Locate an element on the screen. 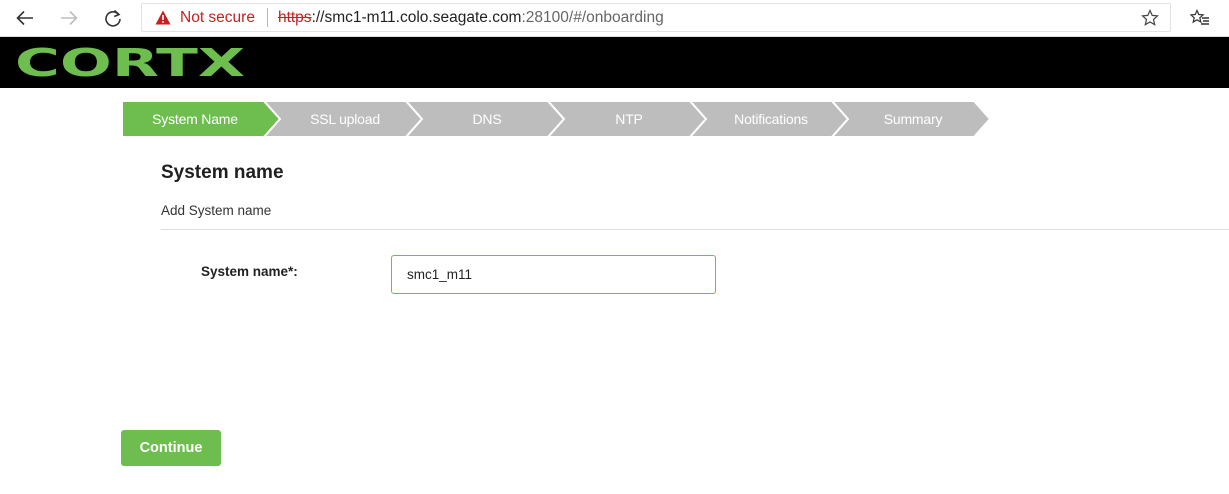 The width and height of the screenshot is (1229, 494). wizard-step-label: DNS is located at coordinates (487, 119).